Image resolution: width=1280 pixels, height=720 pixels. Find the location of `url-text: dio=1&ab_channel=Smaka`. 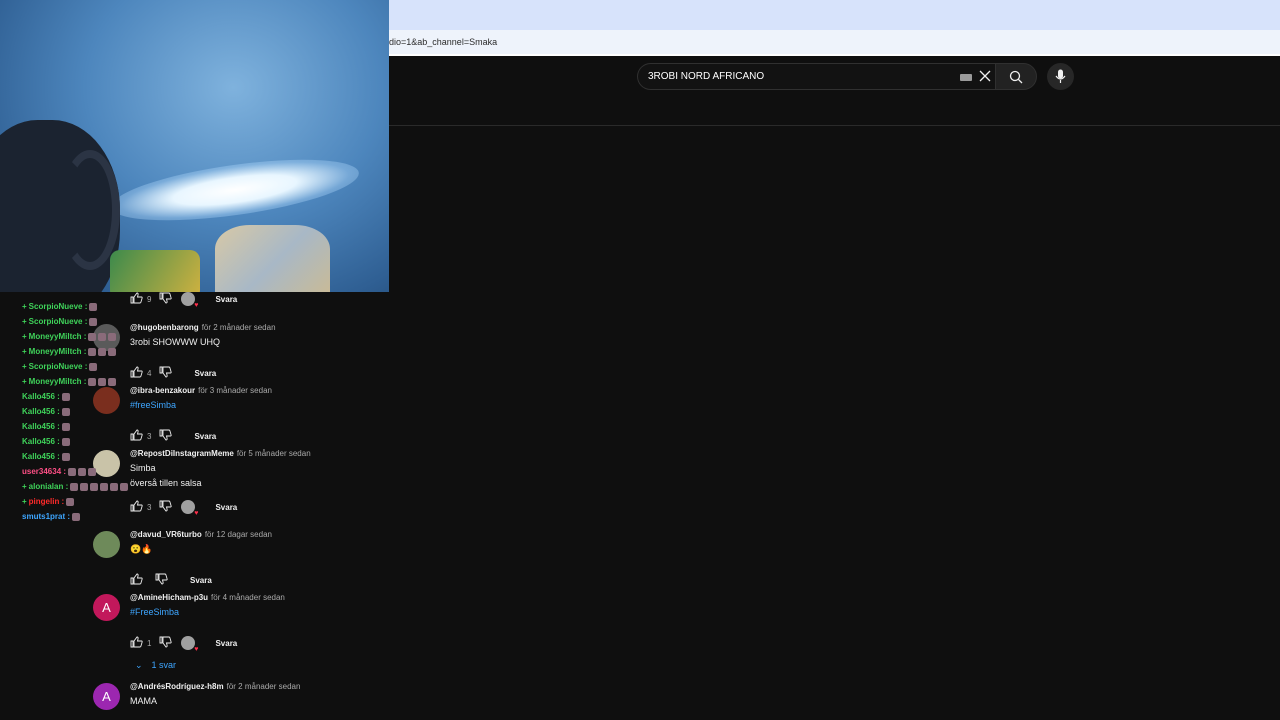

url-text: dio=1&ab_channel=Smaka is located at coordinates (443, 42).